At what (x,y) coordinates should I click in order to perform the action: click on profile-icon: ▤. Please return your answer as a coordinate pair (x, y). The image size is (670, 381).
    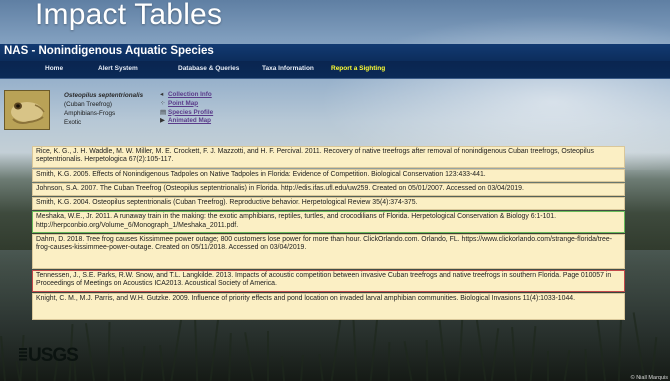
    Looking at the image, I should click on (163, 112).